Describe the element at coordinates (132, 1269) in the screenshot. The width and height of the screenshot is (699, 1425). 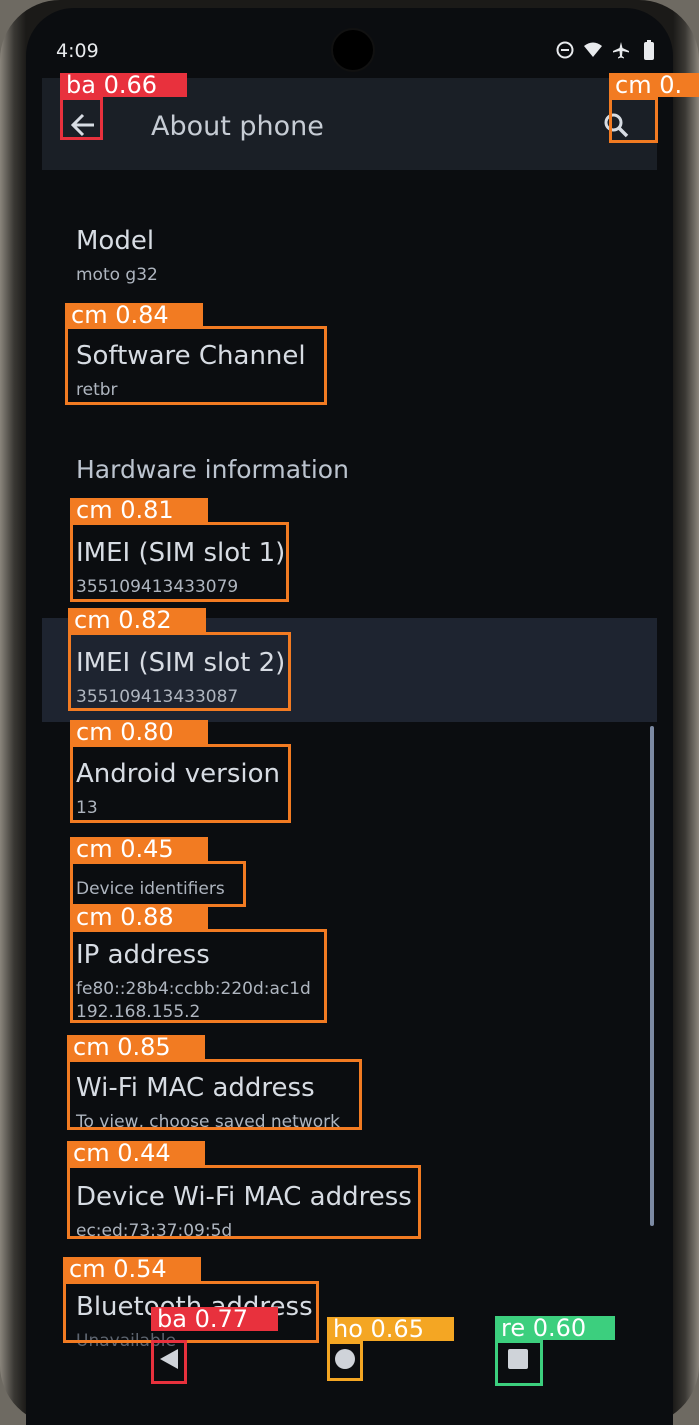
I see `detection-tag-bluetooth: cm 0.54` at that location.